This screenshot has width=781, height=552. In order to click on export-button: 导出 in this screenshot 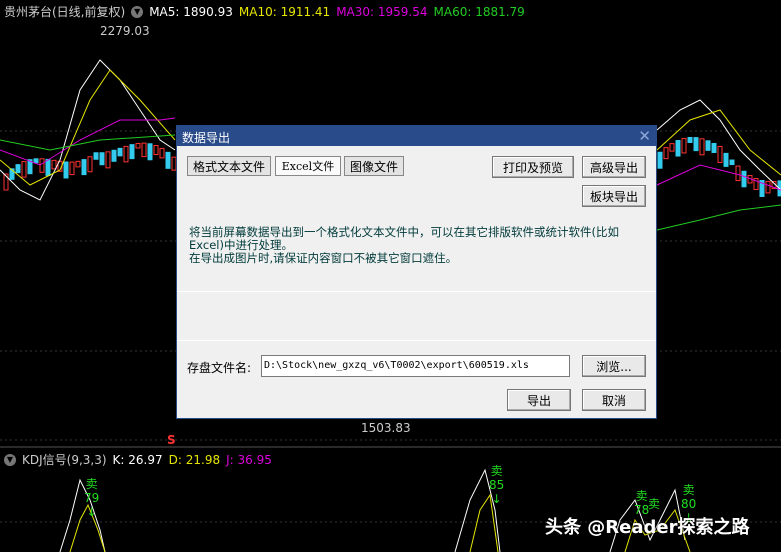, I will do `click(539, 400)`.